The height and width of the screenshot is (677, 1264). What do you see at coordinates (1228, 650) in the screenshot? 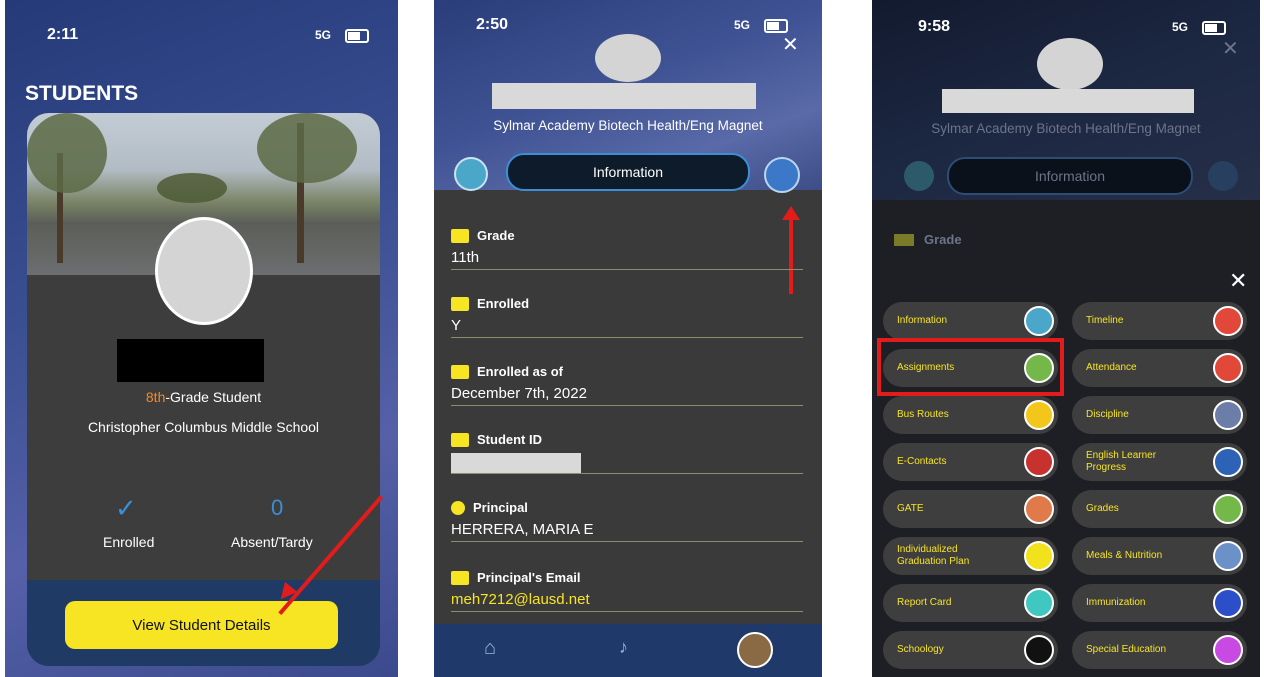
I see `special-education-icon` at bounding box center [1228, 650].